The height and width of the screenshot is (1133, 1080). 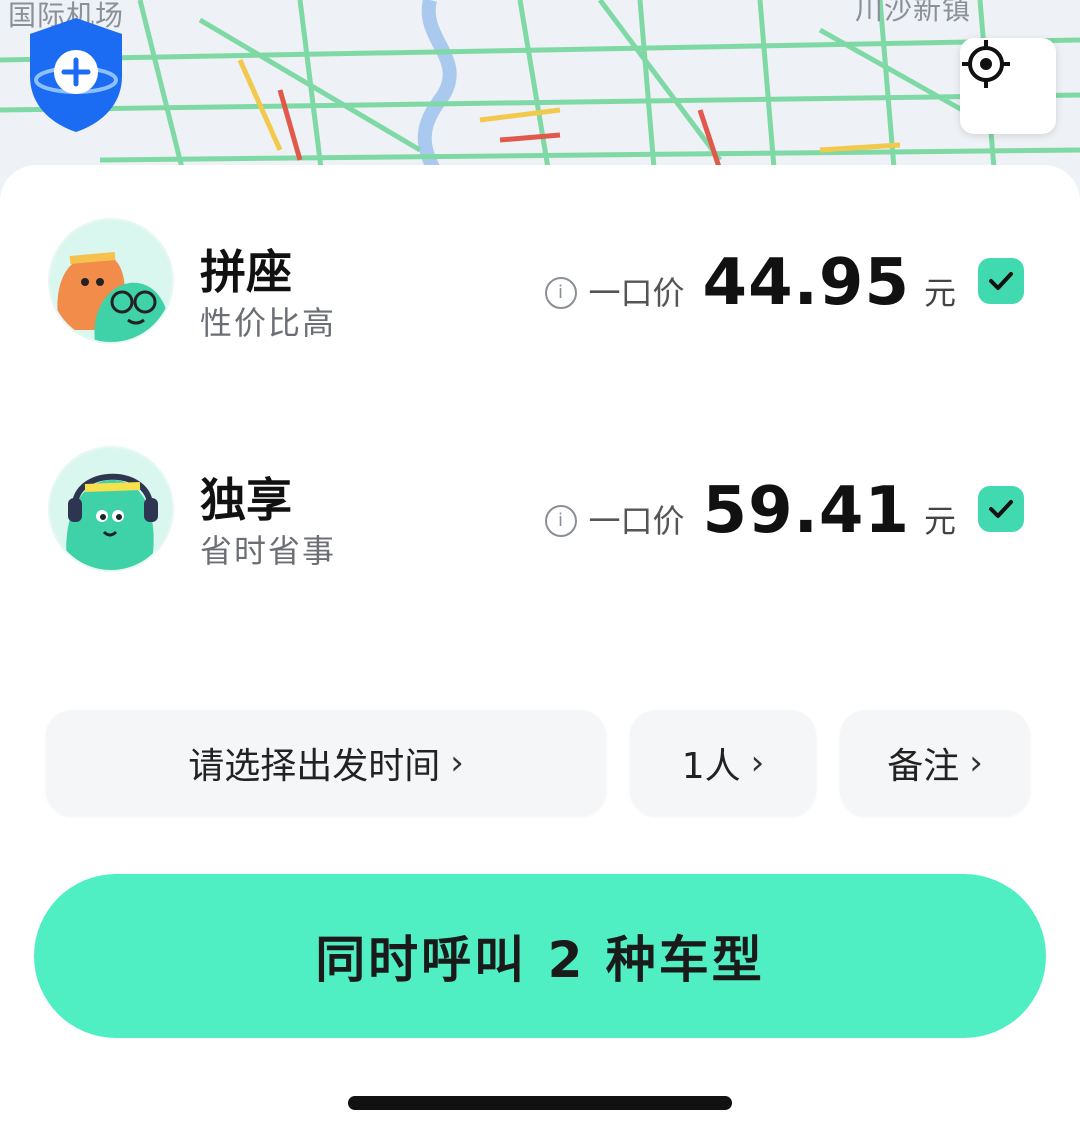 I want to click on ride-subtitle: 省时省事, so click(x=268, y=551).